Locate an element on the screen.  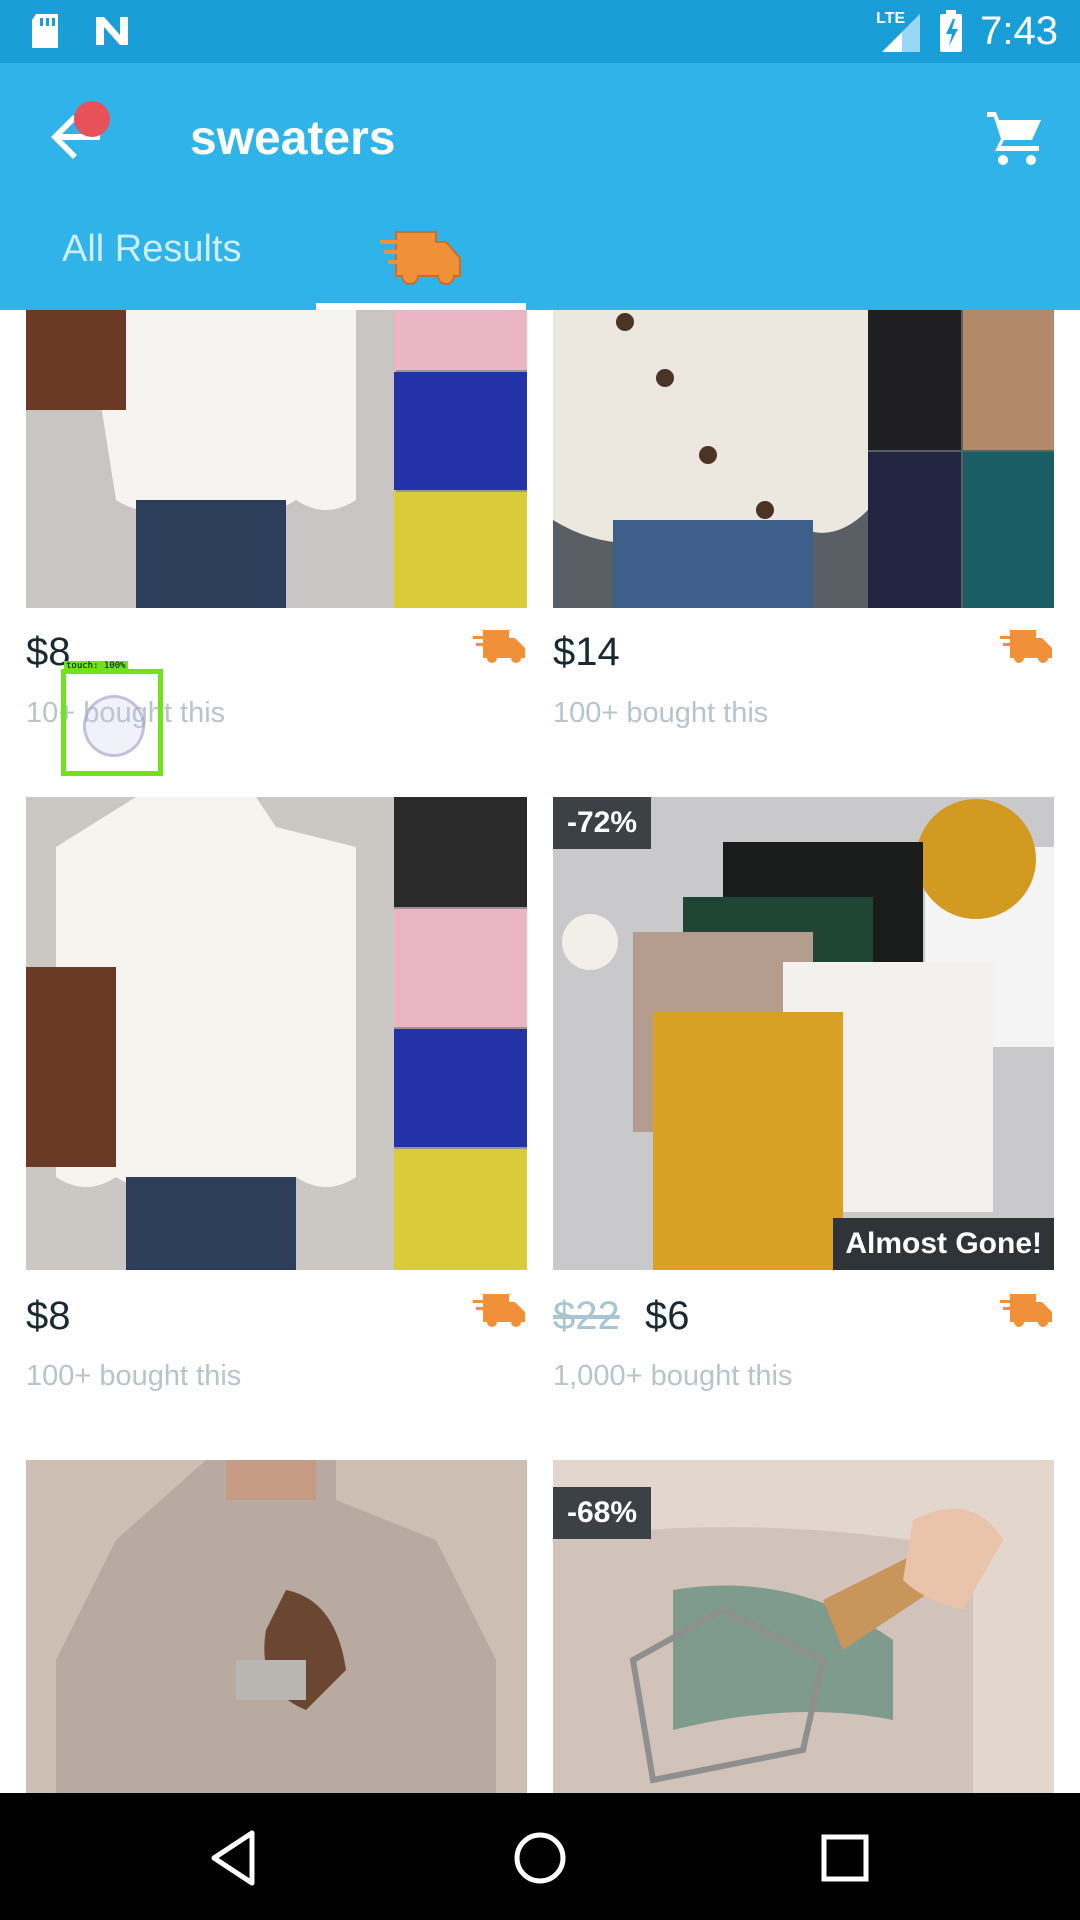
battery-charging-icon is located at coordinates (951, 31).